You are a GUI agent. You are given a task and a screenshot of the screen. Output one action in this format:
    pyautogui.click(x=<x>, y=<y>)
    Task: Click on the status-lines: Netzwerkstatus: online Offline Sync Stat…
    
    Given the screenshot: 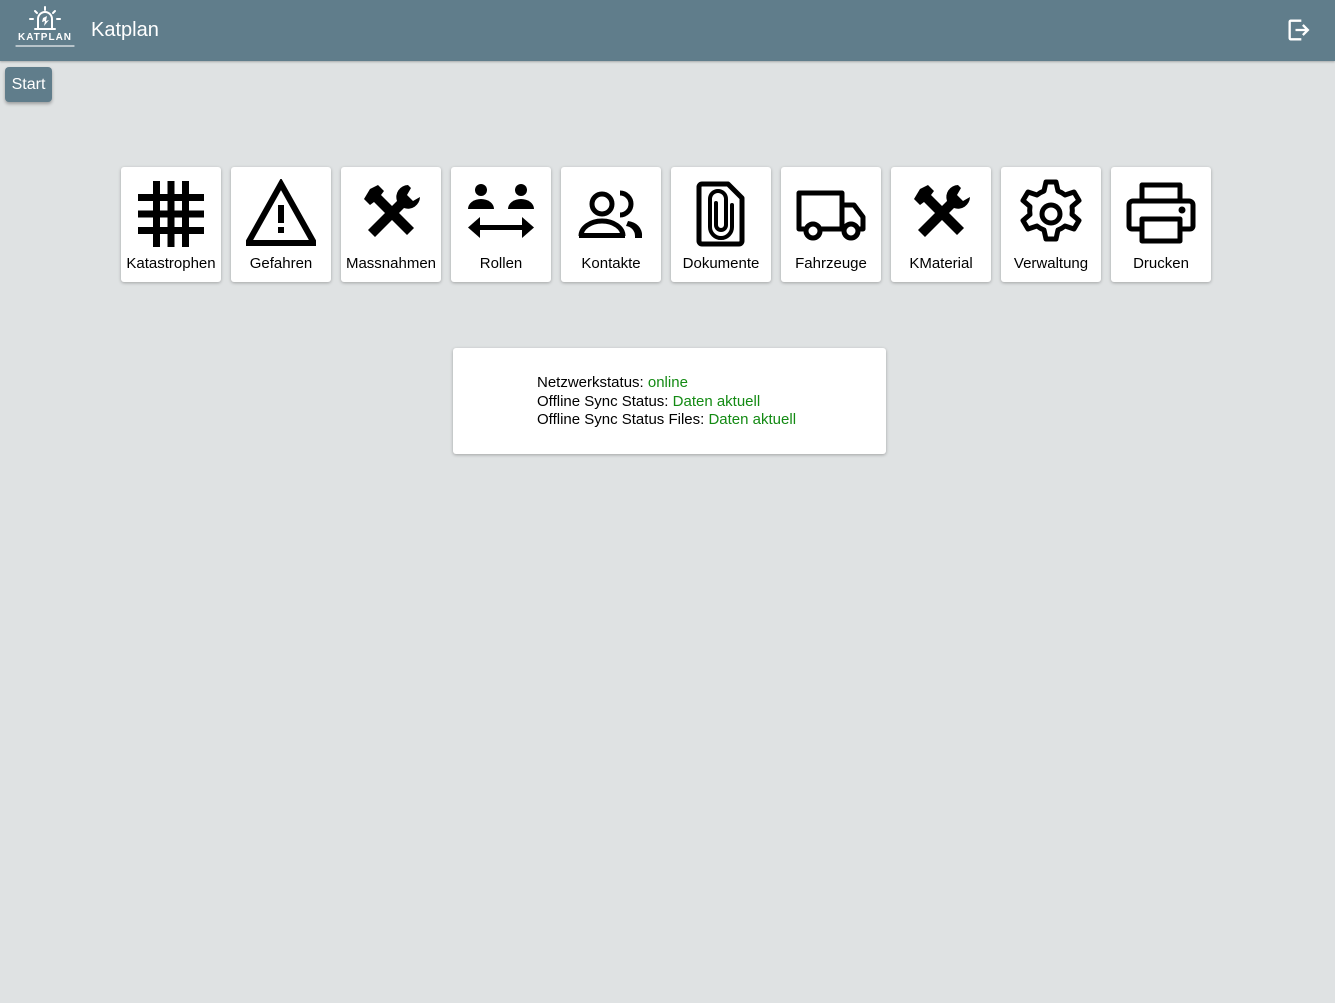 What is the action you would take?
    pyautogui.click(x=666, y=402)
    